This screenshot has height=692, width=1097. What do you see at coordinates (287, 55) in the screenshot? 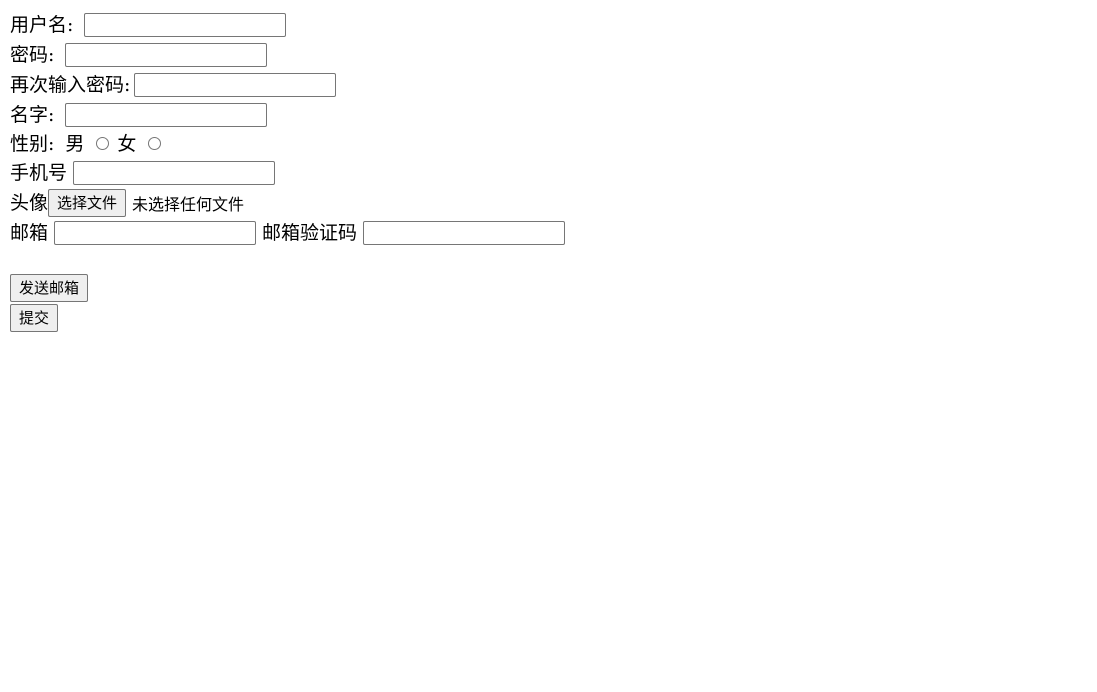
I see `password-row: 密码:` at bounding box center [287, 55].